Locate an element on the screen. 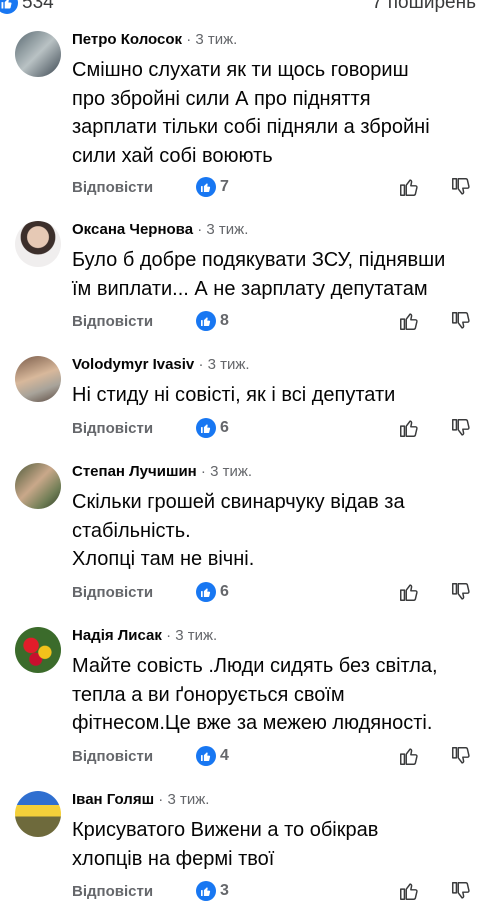 The height and width of the screenshot is (921, 490). author-name: Степан Лучишин is located at coordinates (134, 471).